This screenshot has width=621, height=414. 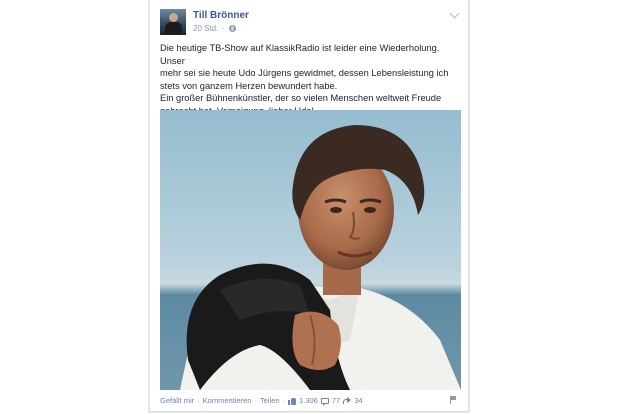 I want to click on like-count: 1.306, so click(x=308, y=400).